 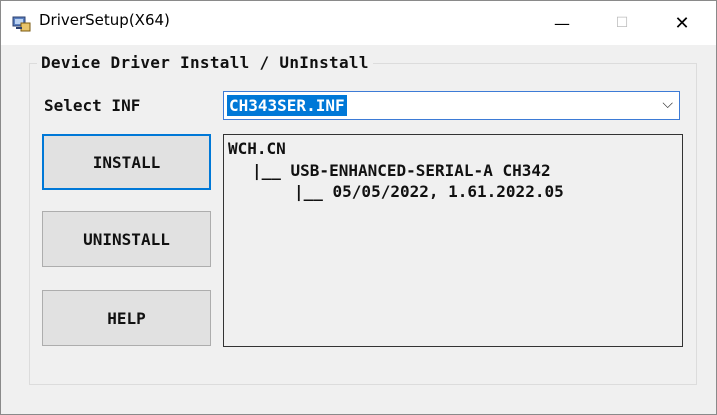 What do you see at coordinates (358, 23) in the screenshot?
I see `title-bar: DriverSetup(X64) — ☐ ✕` at bounding box center [358, 23].